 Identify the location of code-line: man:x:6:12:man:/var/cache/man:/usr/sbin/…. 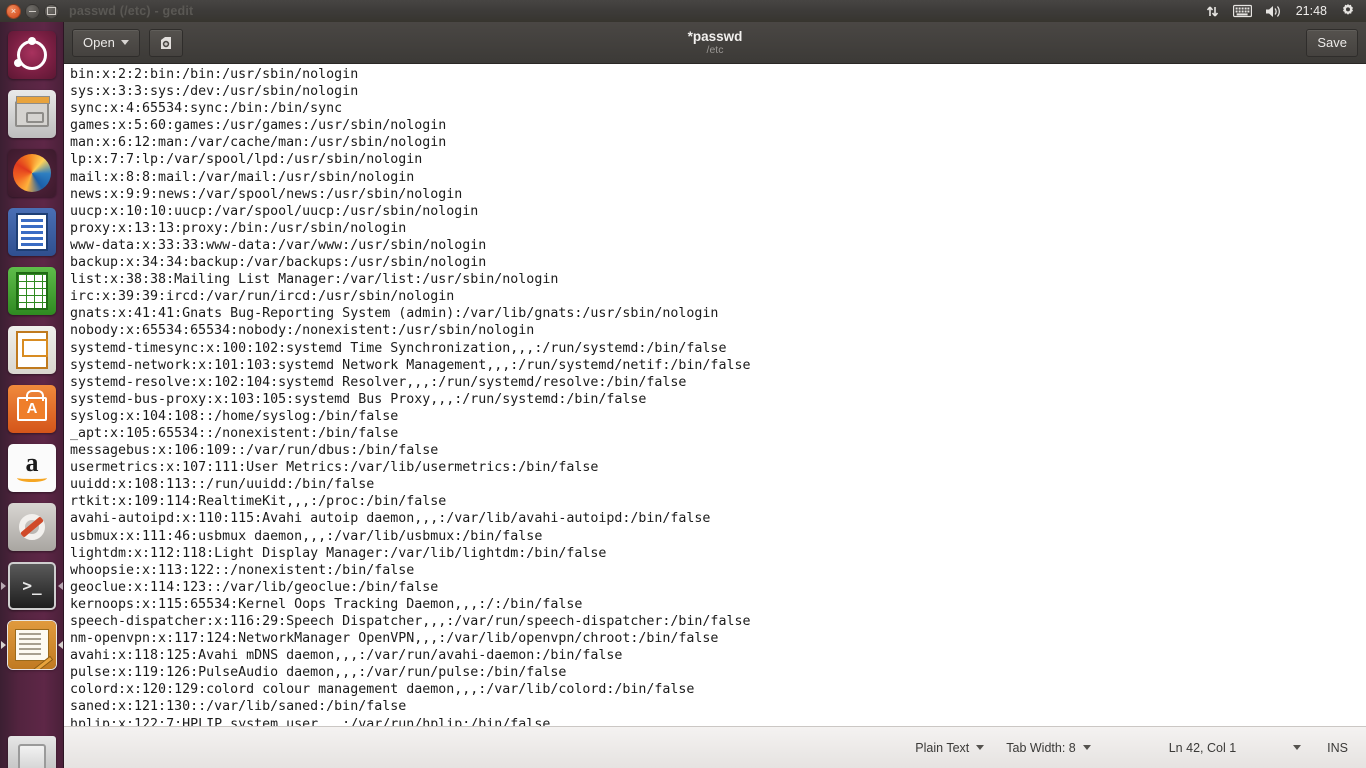
(258, 143).